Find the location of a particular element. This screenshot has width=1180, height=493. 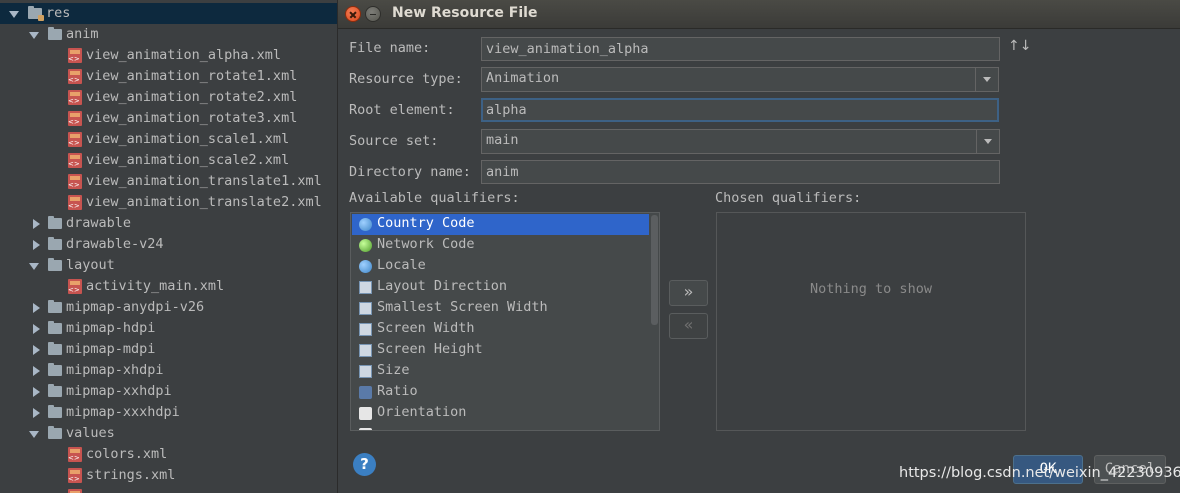

list-item: Screen Height is located at coordinates (500, 350).